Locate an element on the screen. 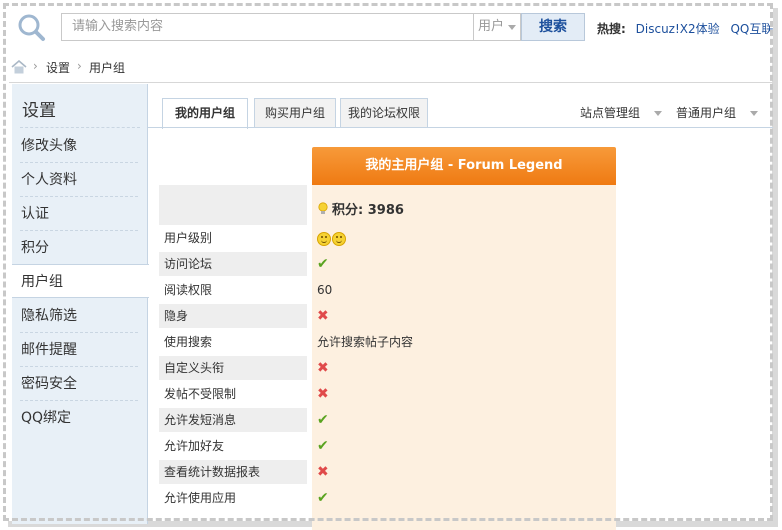  sidebar-item-email: 邮件提醒 is located at coordinates (80, 350).